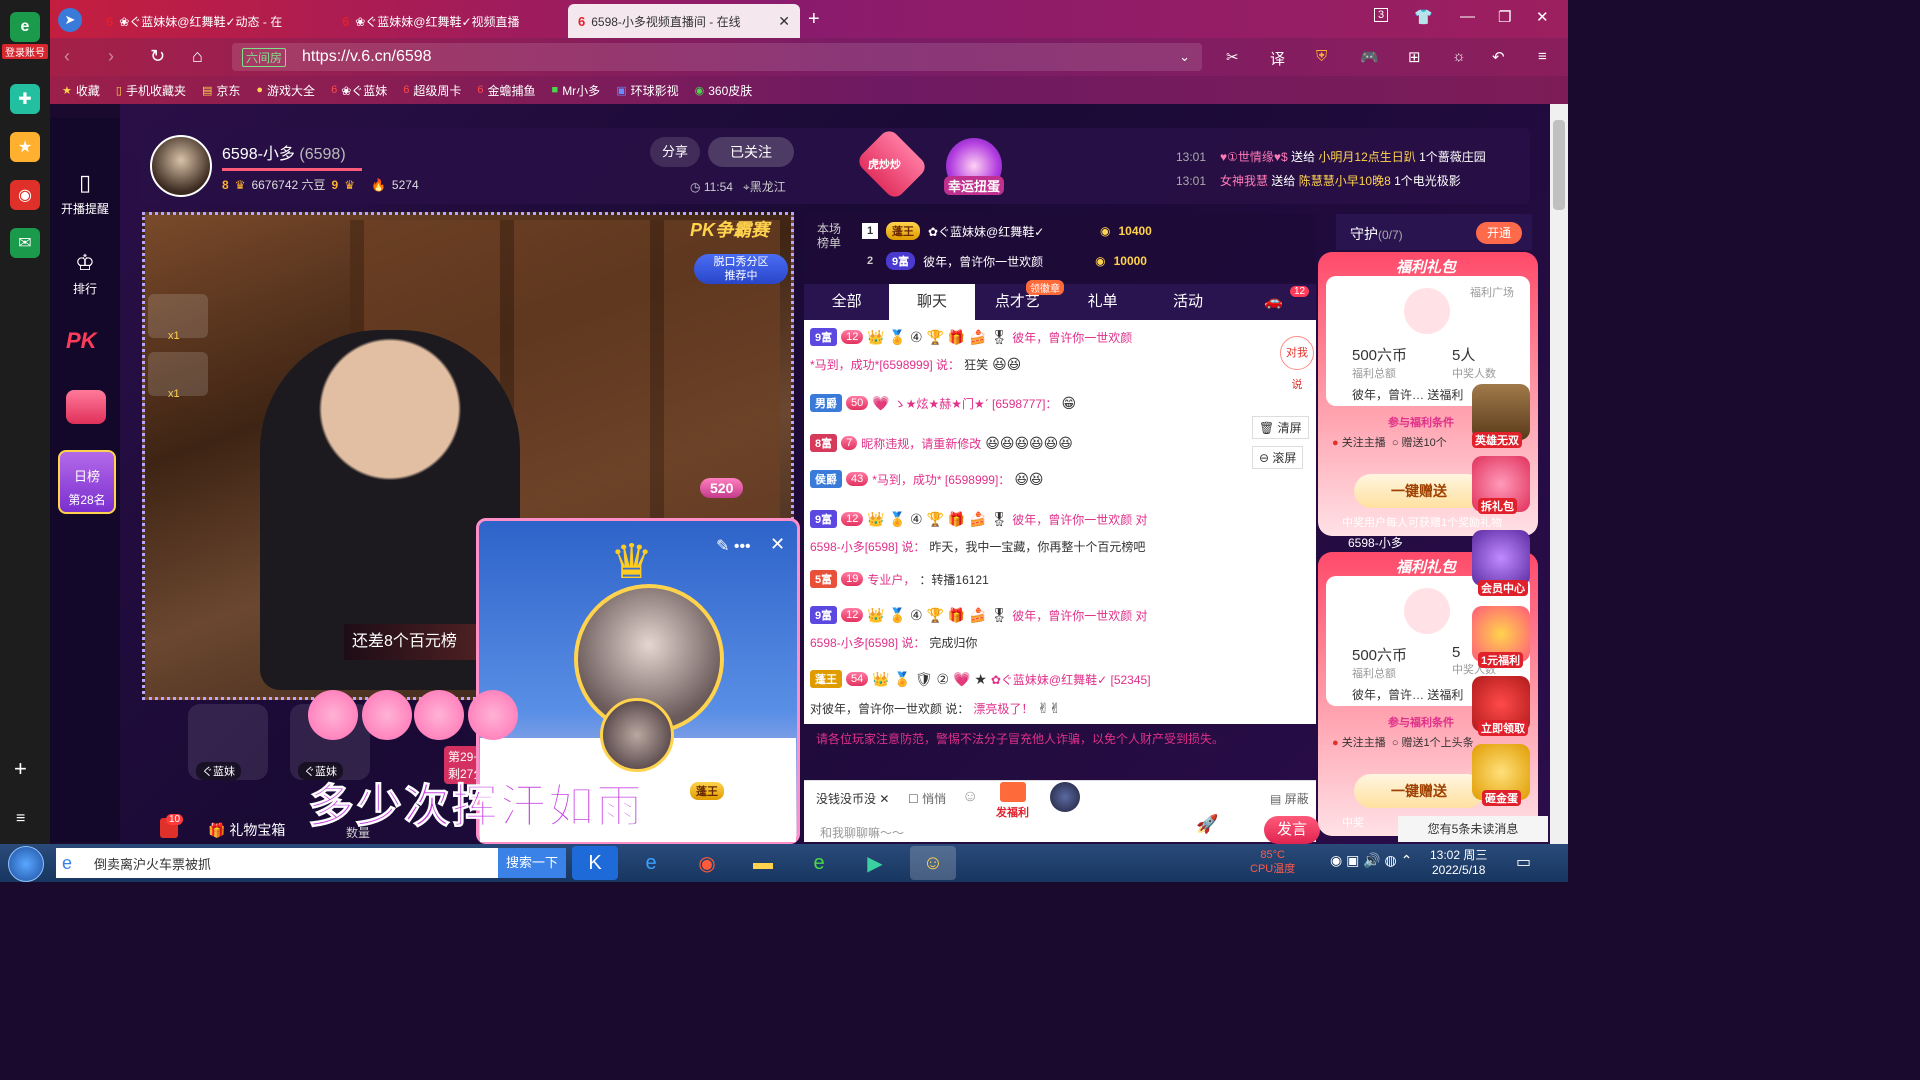 The height and width of the screenshot is (1080, 1920). What do you see at coordinates (212, 21) in the screenshot?
I see `tab-dynamic: 6 ❀ぐ蓝妹妹@红舞鞋✓动态 - 在` at bounding box center [212, 21].